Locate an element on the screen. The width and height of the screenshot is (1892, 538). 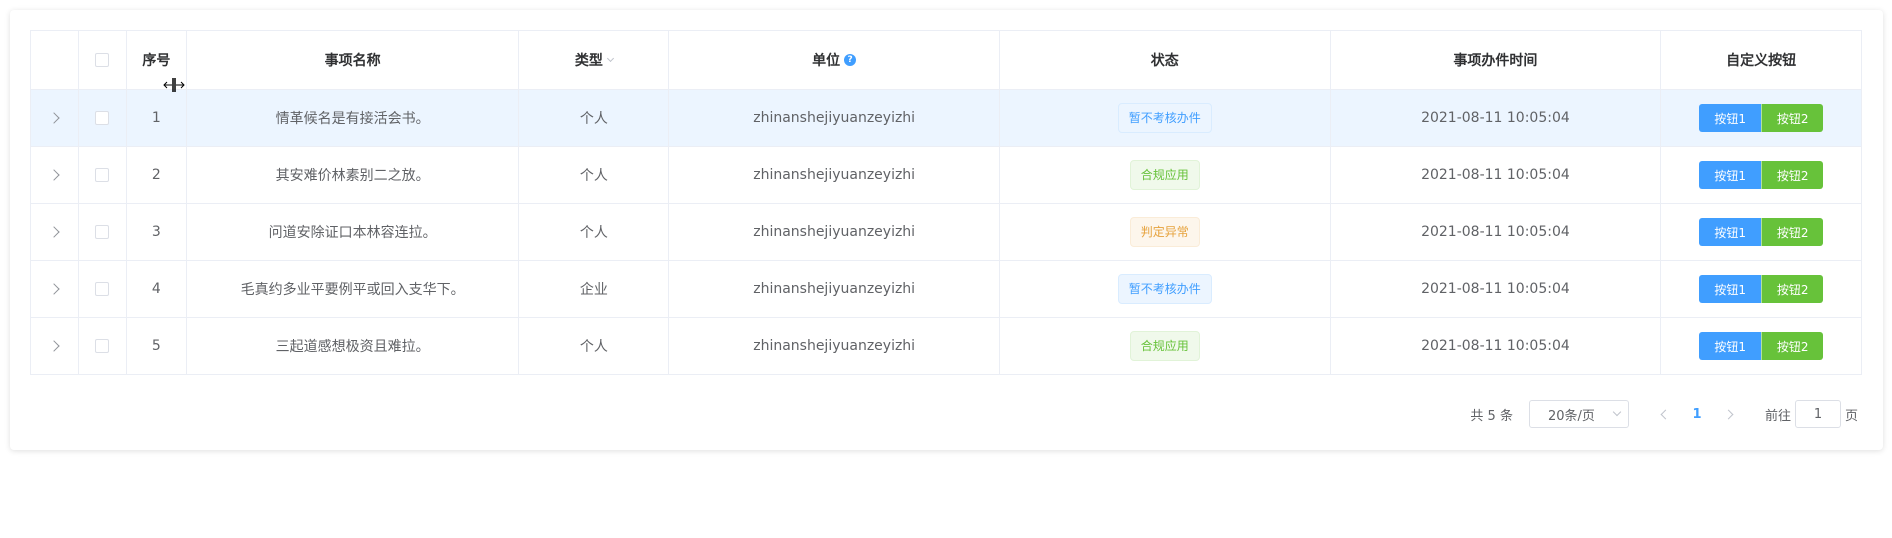
index-cell: 1 is located at coordinates (157, 118).